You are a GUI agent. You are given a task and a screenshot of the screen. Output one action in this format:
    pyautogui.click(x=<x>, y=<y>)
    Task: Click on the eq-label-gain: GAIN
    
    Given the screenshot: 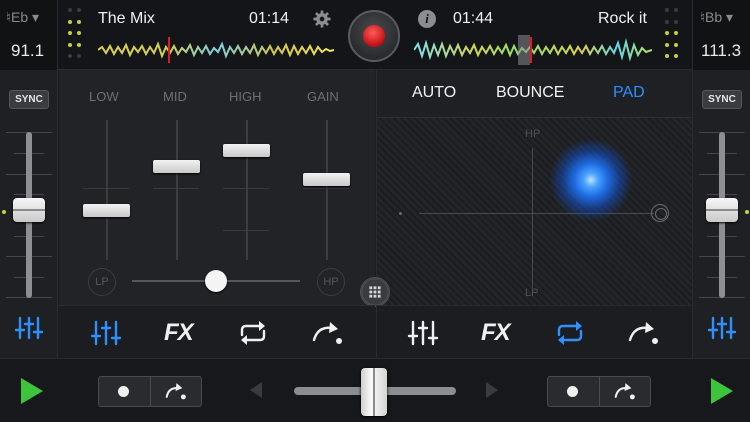 What is the action you would take?
    pyautogui.click(x=323, y=96)
    